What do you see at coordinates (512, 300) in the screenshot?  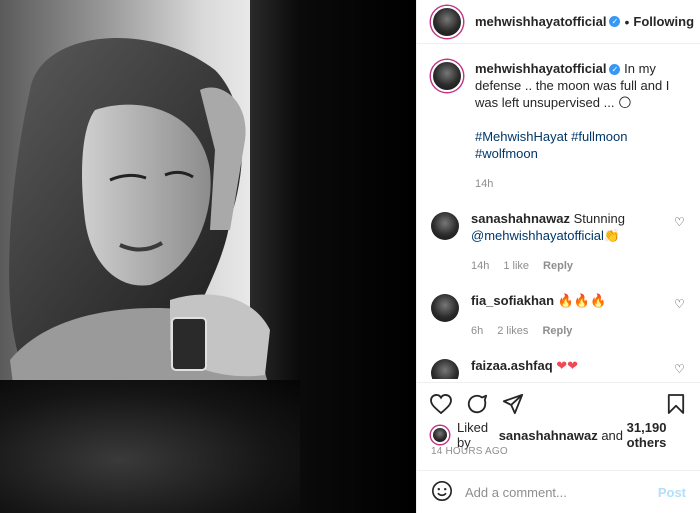 I see `commenter-username: fia_sofiakhan` at bounding box center [512, 300].